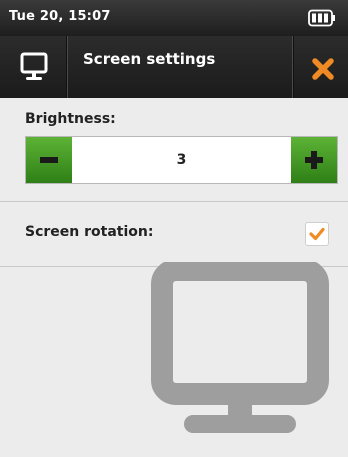 The width and height of the screenshot is (348, 457). What do you see at coordinates (321, 18) in the screenshot?
I see `battery-icon` at bounding box center [321, 18].